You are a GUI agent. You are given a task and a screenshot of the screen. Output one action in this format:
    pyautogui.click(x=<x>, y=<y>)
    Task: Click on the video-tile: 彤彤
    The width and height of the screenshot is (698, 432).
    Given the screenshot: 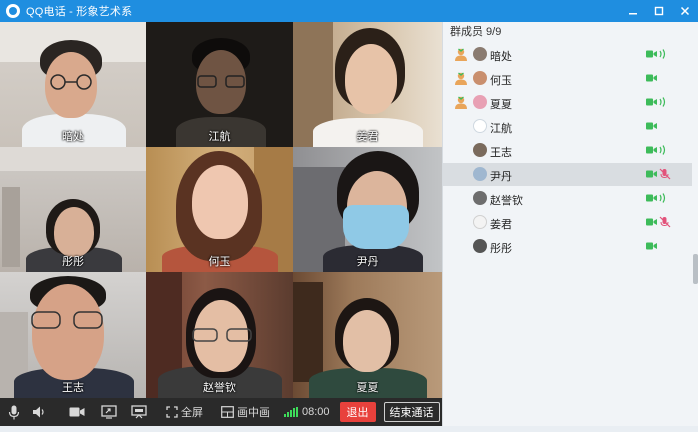 What is the action you would take?
    pyautogui.click(x=73, y=209)
    